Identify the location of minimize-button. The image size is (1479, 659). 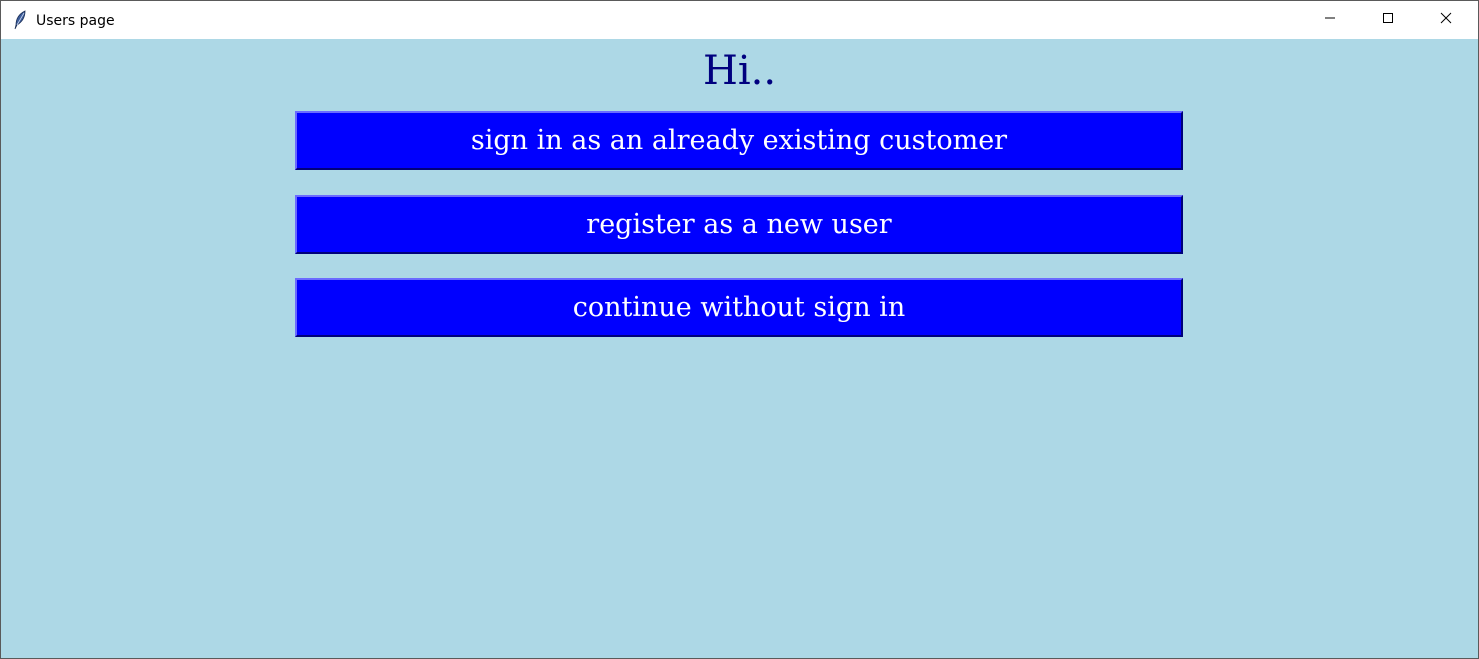
(1330, 20).